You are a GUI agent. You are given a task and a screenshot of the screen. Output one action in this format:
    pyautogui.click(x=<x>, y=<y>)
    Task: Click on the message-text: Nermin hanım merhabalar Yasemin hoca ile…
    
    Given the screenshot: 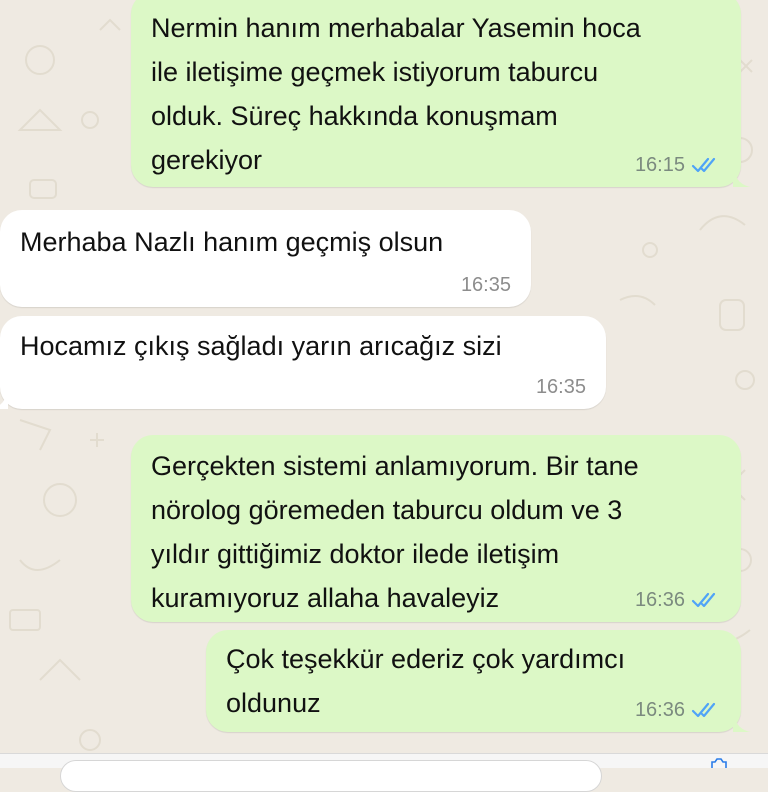 What is the action you would take?
    pyautogui.click(x=396, y=94)
    